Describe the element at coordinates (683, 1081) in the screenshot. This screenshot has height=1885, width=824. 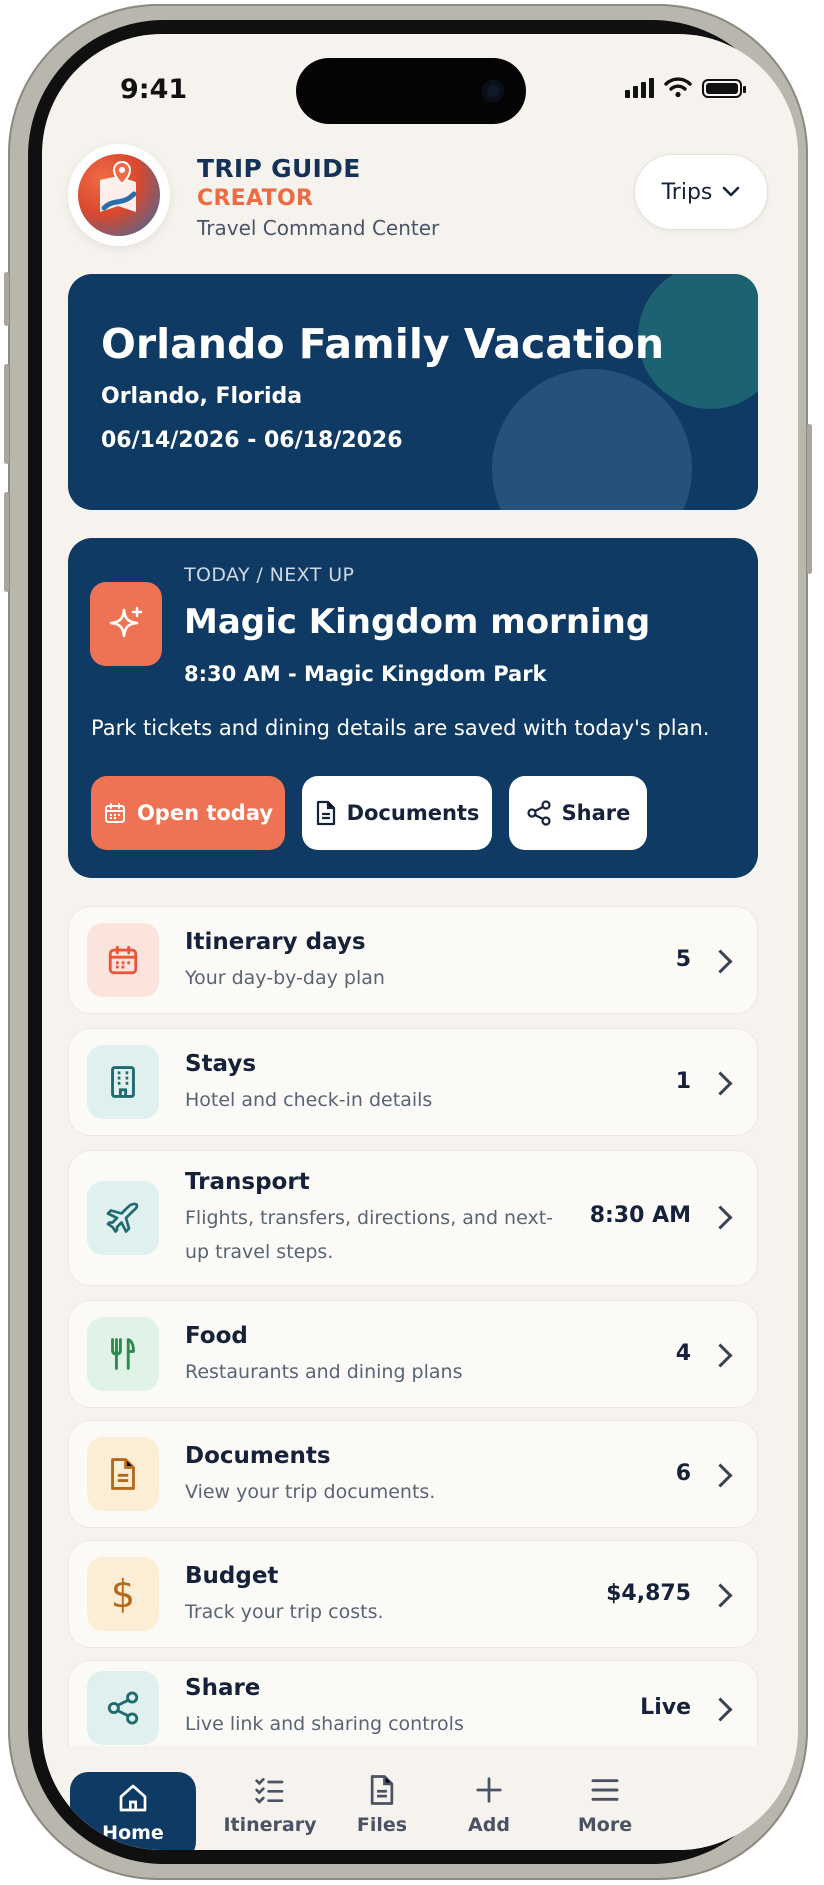
I see `row-value: 1` at that location.